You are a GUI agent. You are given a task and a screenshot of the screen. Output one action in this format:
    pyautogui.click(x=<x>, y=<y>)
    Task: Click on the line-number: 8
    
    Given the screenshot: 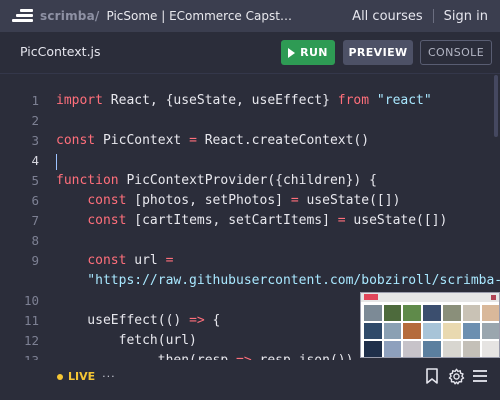 What is the action you would take?
    pyautogui.click(x=35, y=240)
    